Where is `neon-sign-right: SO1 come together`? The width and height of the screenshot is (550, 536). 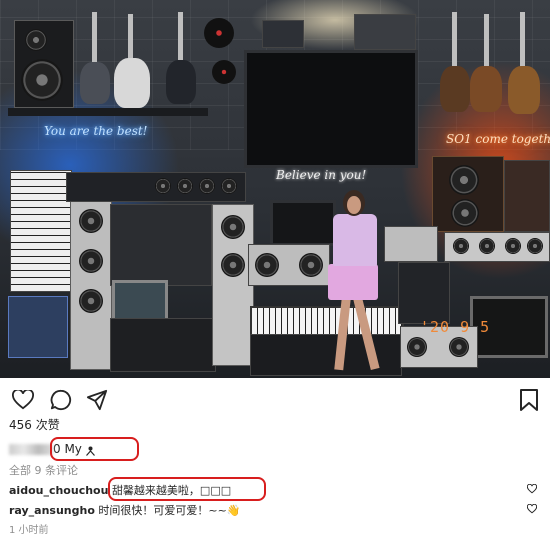 neon-sign-right: SO1 come together is located at coordinates (498, 139).